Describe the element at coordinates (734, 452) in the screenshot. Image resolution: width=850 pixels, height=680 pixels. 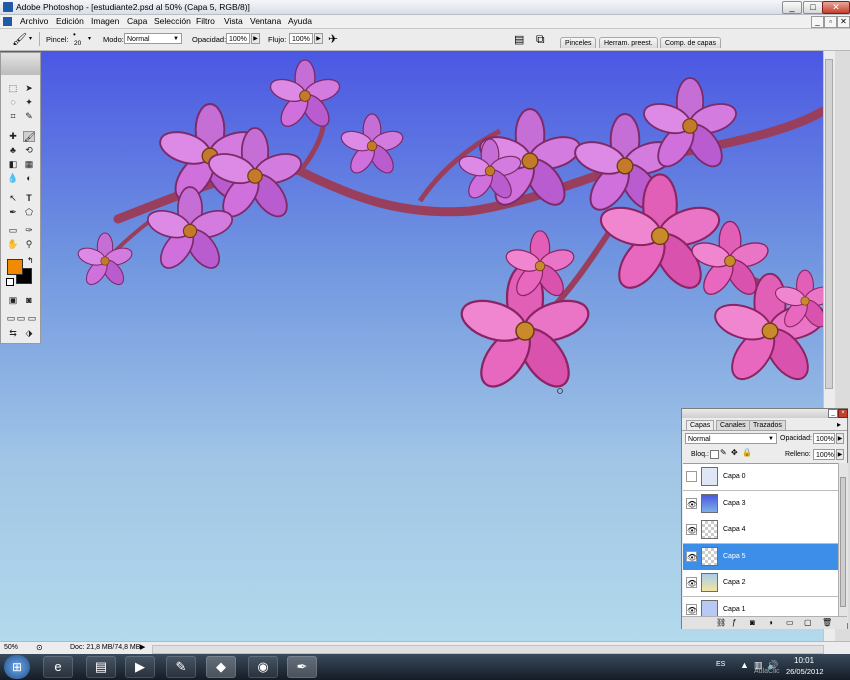
I see `lock-position-icon: ✥` at that location.